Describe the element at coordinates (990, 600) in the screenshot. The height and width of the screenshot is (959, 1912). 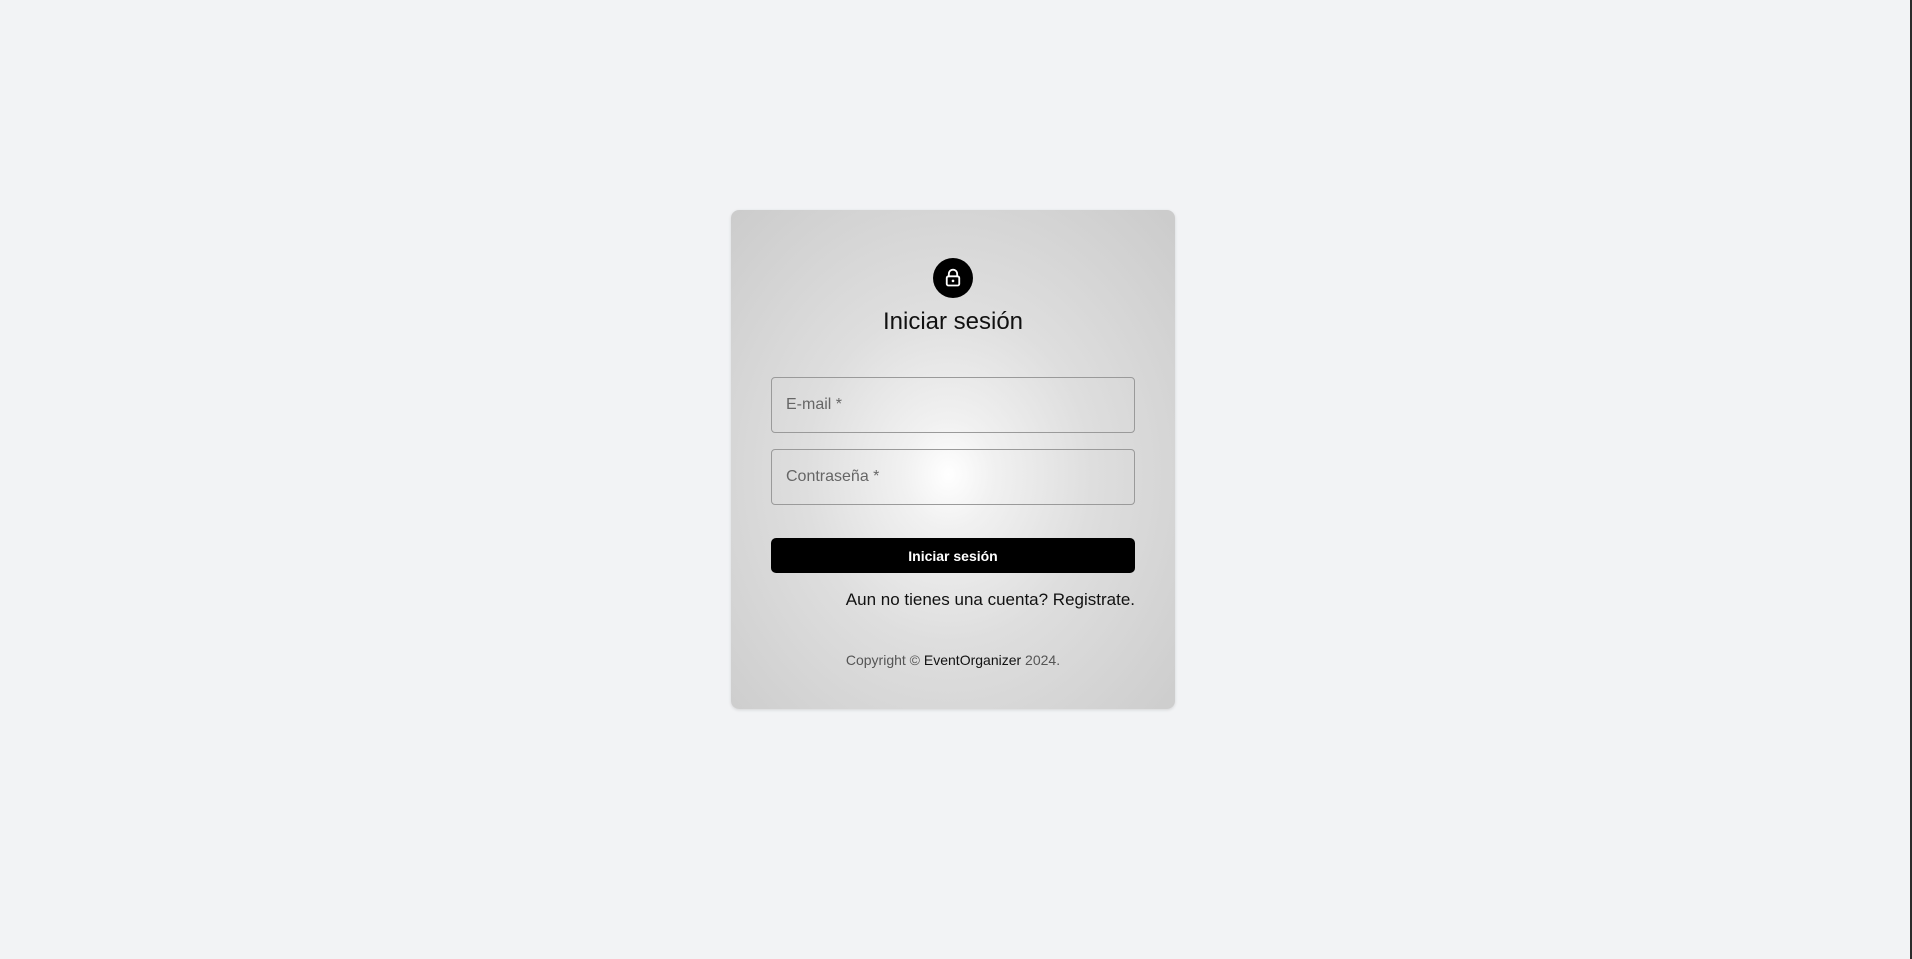
I see `register-link: Aun no tienes una cuenta? Registrate.` at that location.